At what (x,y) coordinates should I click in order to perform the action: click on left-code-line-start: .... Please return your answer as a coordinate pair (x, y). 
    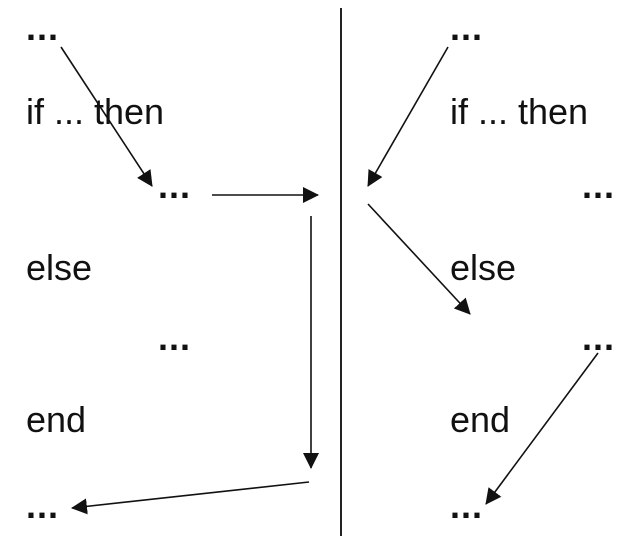
    Looking at the image, I should click on (43, 27).